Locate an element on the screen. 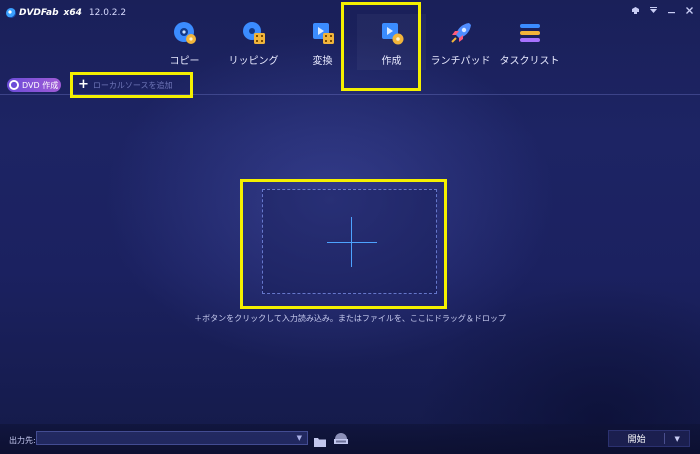 The height and width of the screenshot is (454, 700). nav-ripper: リッピング is located at coordinates (253, 42).